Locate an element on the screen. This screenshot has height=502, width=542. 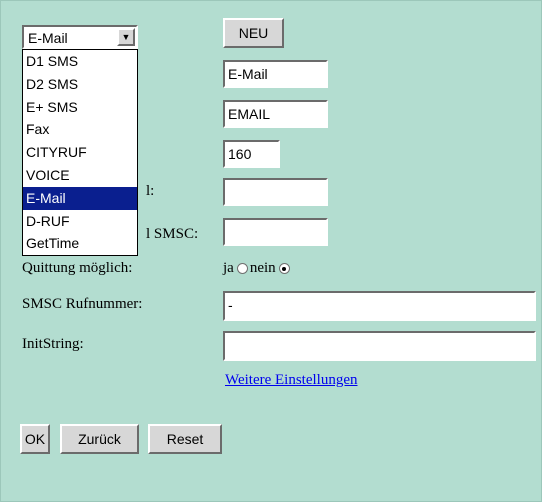
dropdown-option-d1-sms: D1 SMS is located at coordinates (80, 61).